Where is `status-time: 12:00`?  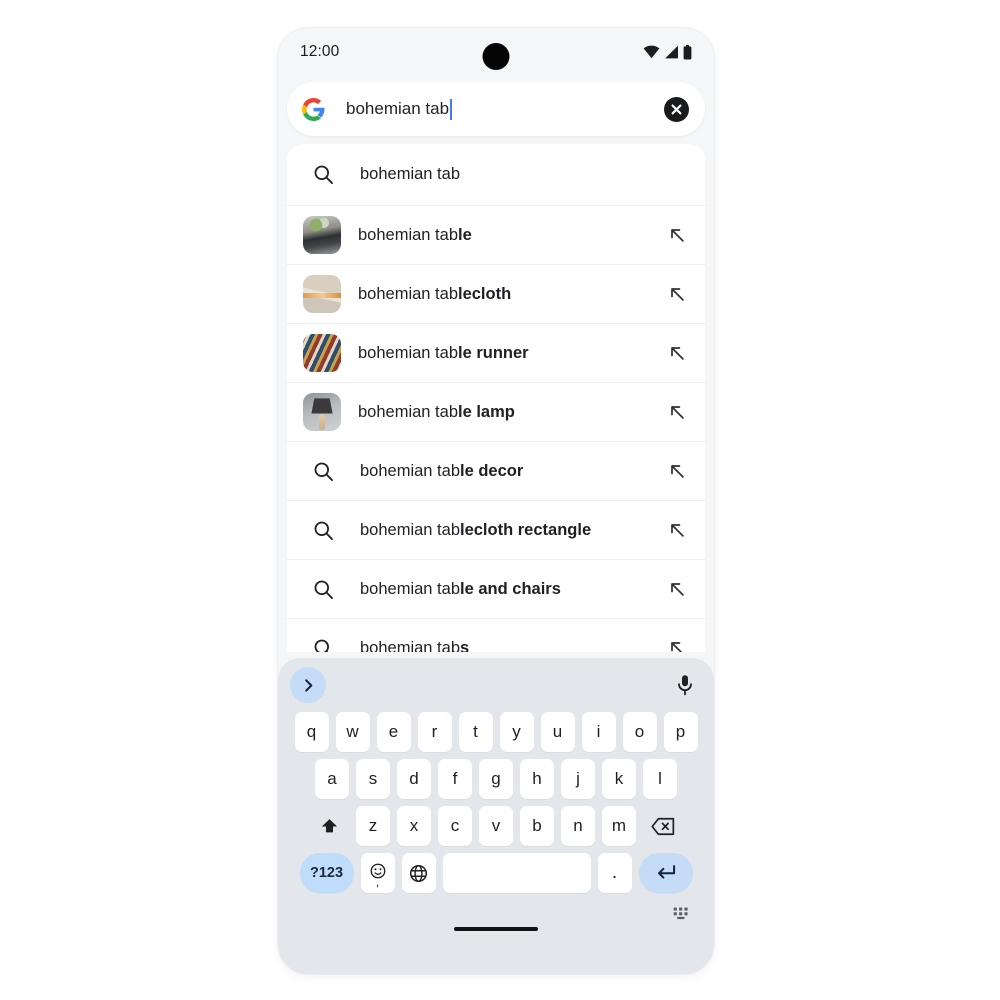
status-time: 12:00 is located at coordinates (320, 51).